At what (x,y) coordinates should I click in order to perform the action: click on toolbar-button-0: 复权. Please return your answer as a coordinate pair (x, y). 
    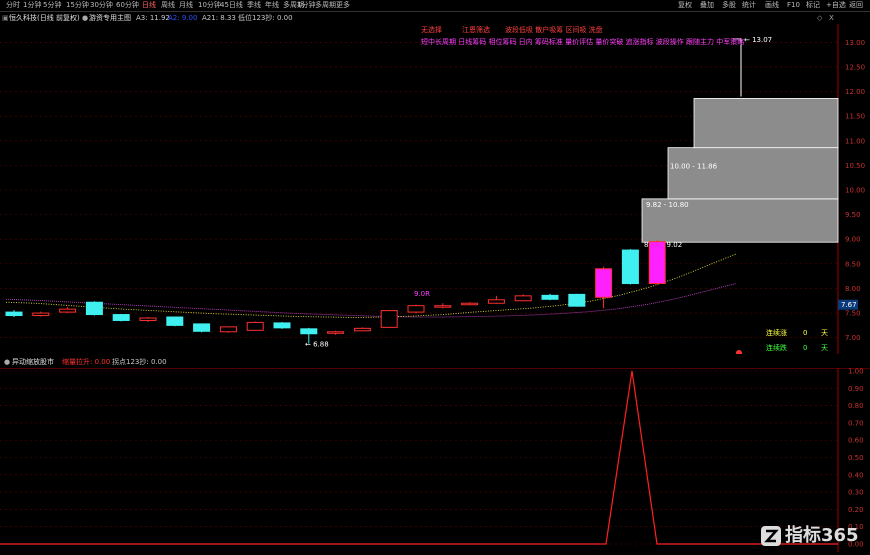
    Looking at the image, I should click on (685, 5).